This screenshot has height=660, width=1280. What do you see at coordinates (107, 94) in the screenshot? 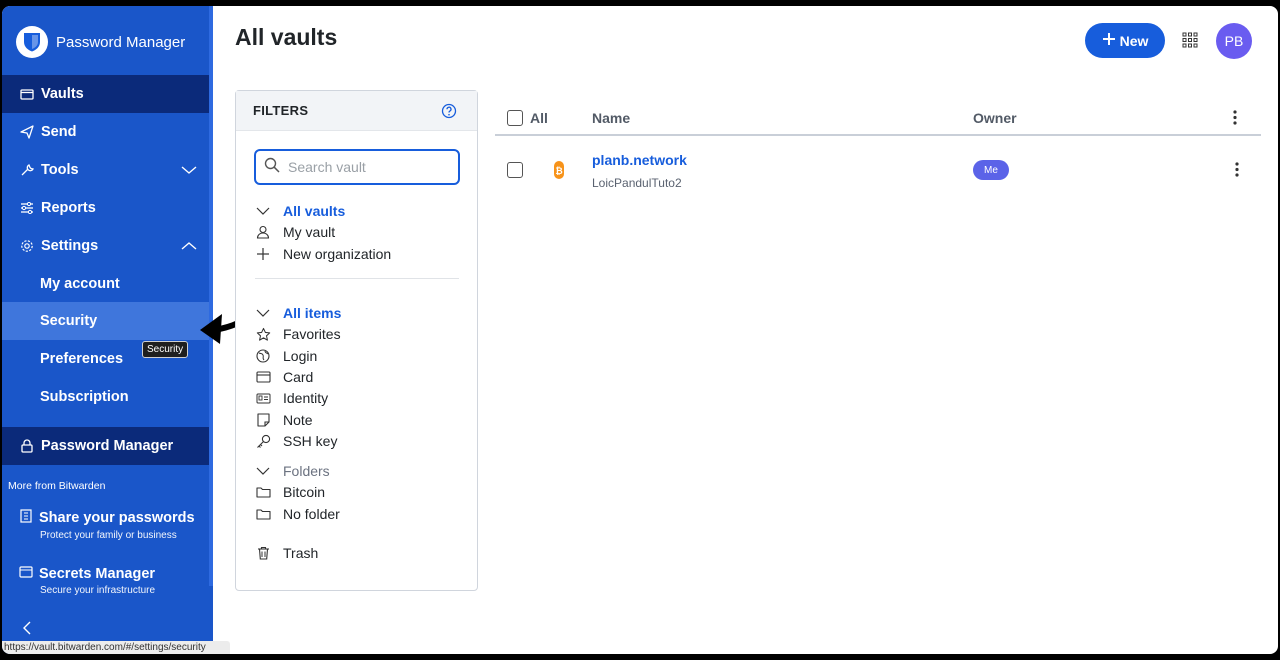
I see `sidebar-item-vaults: Vaults` at bounding box center [107, 94].